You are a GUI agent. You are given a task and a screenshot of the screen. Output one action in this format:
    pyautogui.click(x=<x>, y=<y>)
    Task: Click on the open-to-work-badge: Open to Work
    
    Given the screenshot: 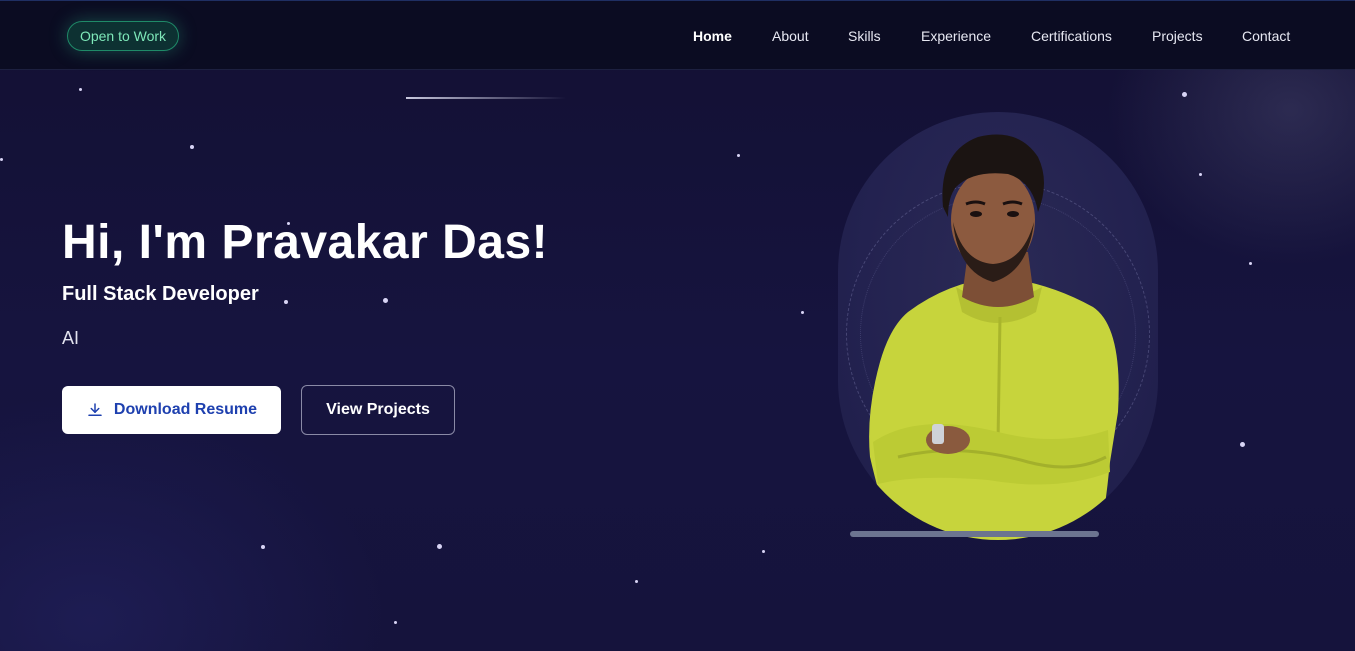 What is the action you would take?
    pyautogui.click(x=123, y=36)
    